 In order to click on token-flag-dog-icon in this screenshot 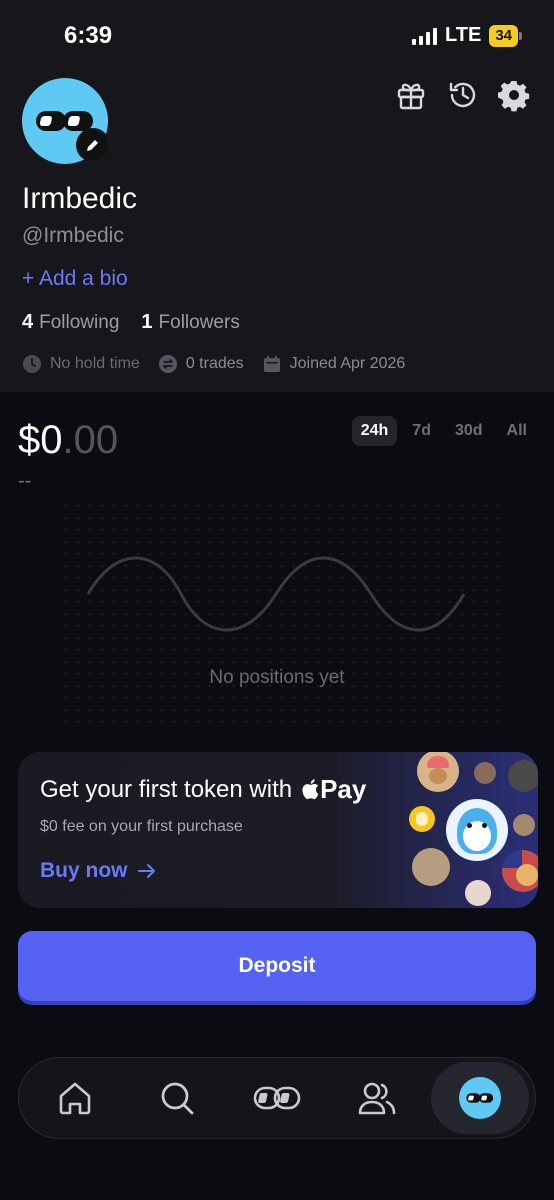, I will do `click(520, 871)`.